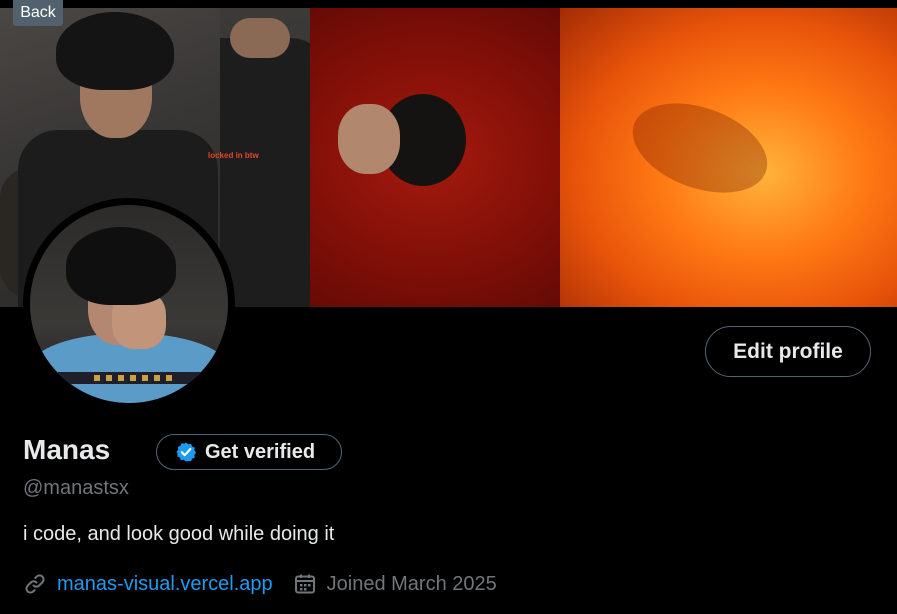 The width and height of the screenshot is (897, 614). What do you see at coordinates (186, 452) in the screenshot?
I see `verified-badge-icon` at bounding box center [186, 452].